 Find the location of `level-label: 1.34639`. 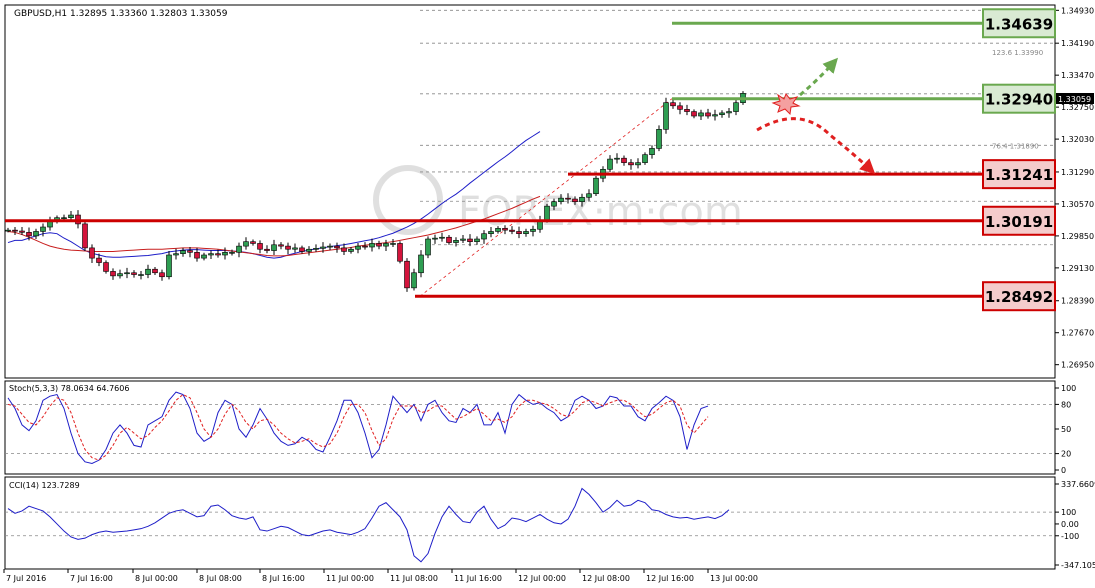

level-label: 1.34639 is located at coordinates (1019, 24).